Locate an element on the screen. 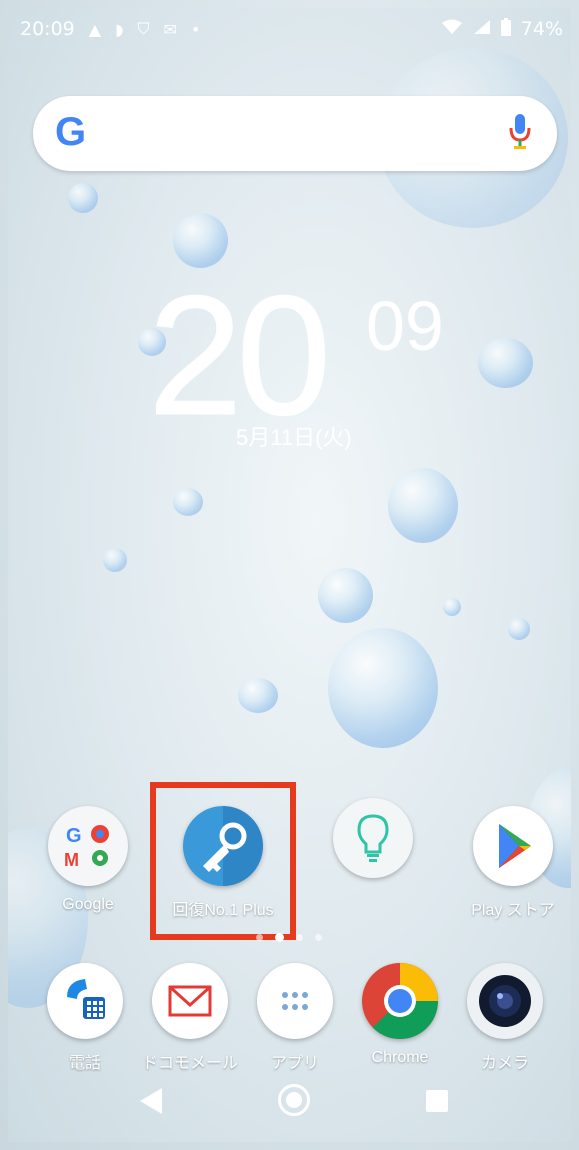 This screenshot has width=579, height=1150. recents-icon is located at coordinates (437, 1101).